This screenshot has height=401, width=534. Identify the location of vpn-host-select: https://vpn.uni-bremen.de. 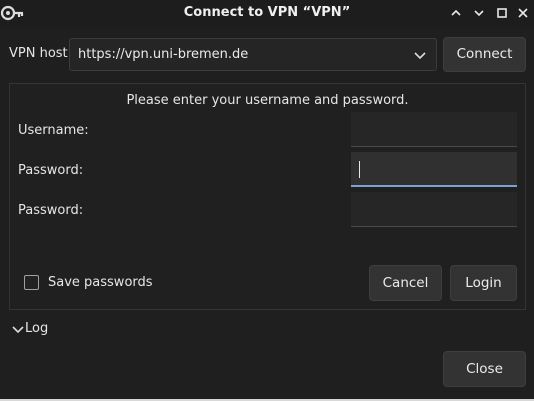
(253, 54).